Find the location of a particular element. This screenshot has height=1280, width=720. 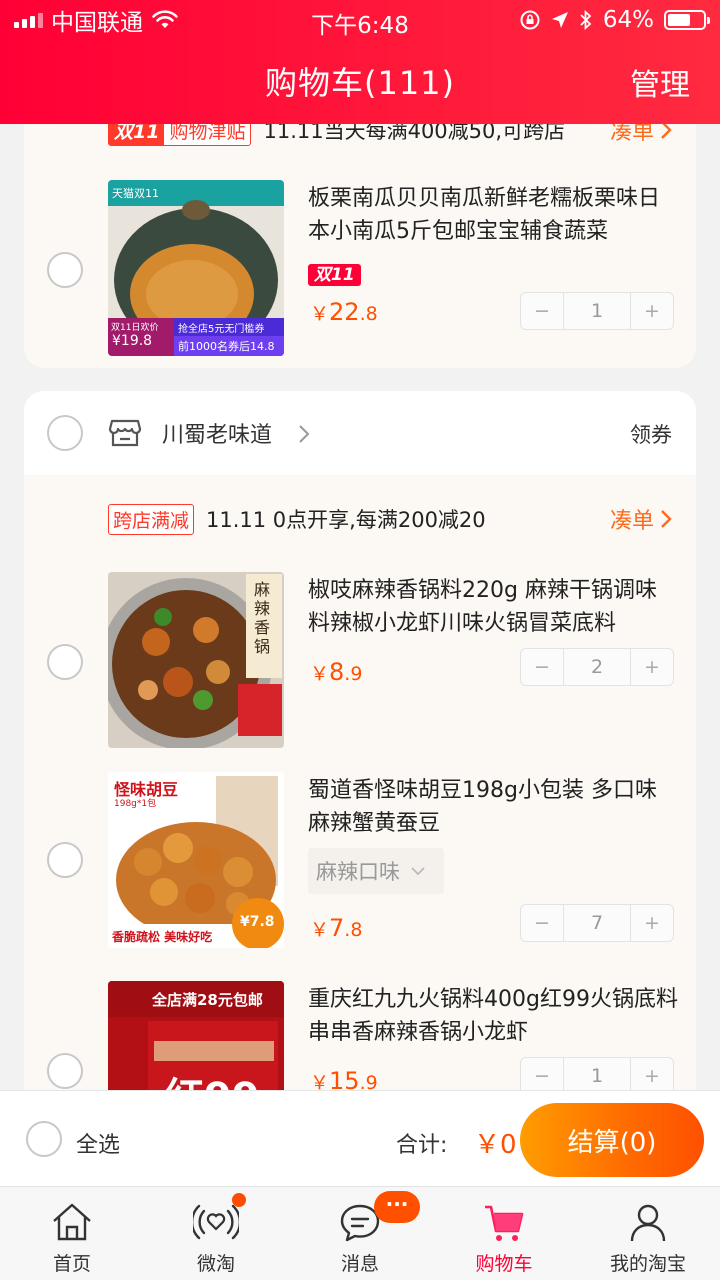

product-title: 板栗南瓜贝贝南瓜新鲜老糯板栗味日本小南瓜5斤包邮宝宝辅食蔬菜 is located at coordinates (493, 215).